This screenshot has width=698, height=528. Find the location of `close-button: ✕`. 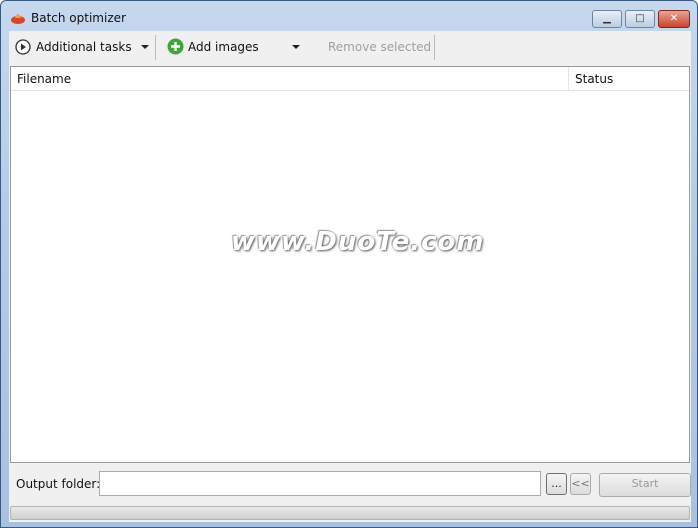

close-button: ✕ is located at coordinates (674, 19).